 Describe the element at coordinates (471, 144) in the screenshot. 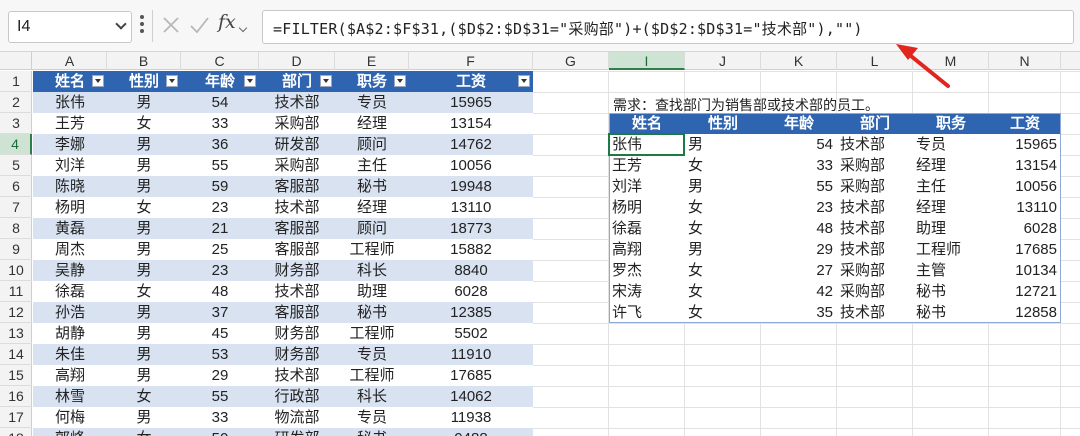

I see `source-table-cell: 14762` at that location.